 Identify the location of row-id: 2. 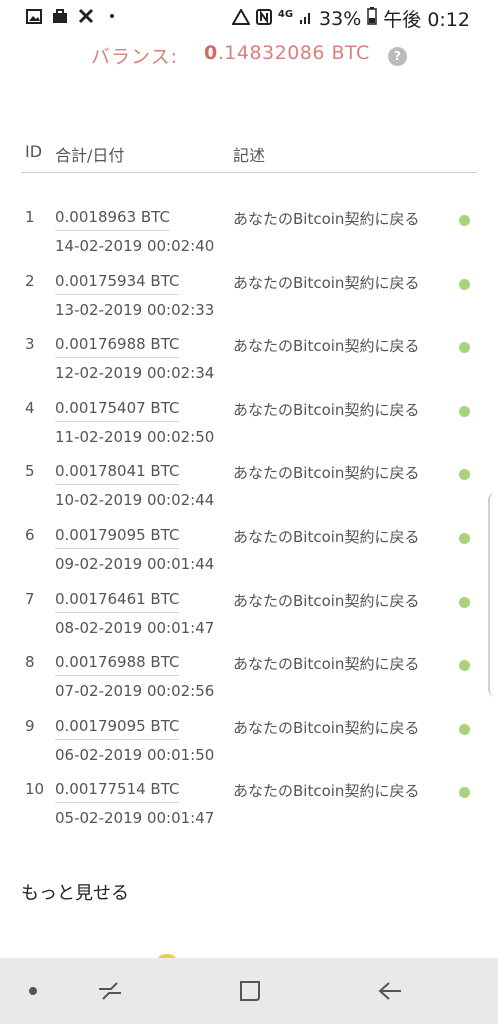
(30, 280).